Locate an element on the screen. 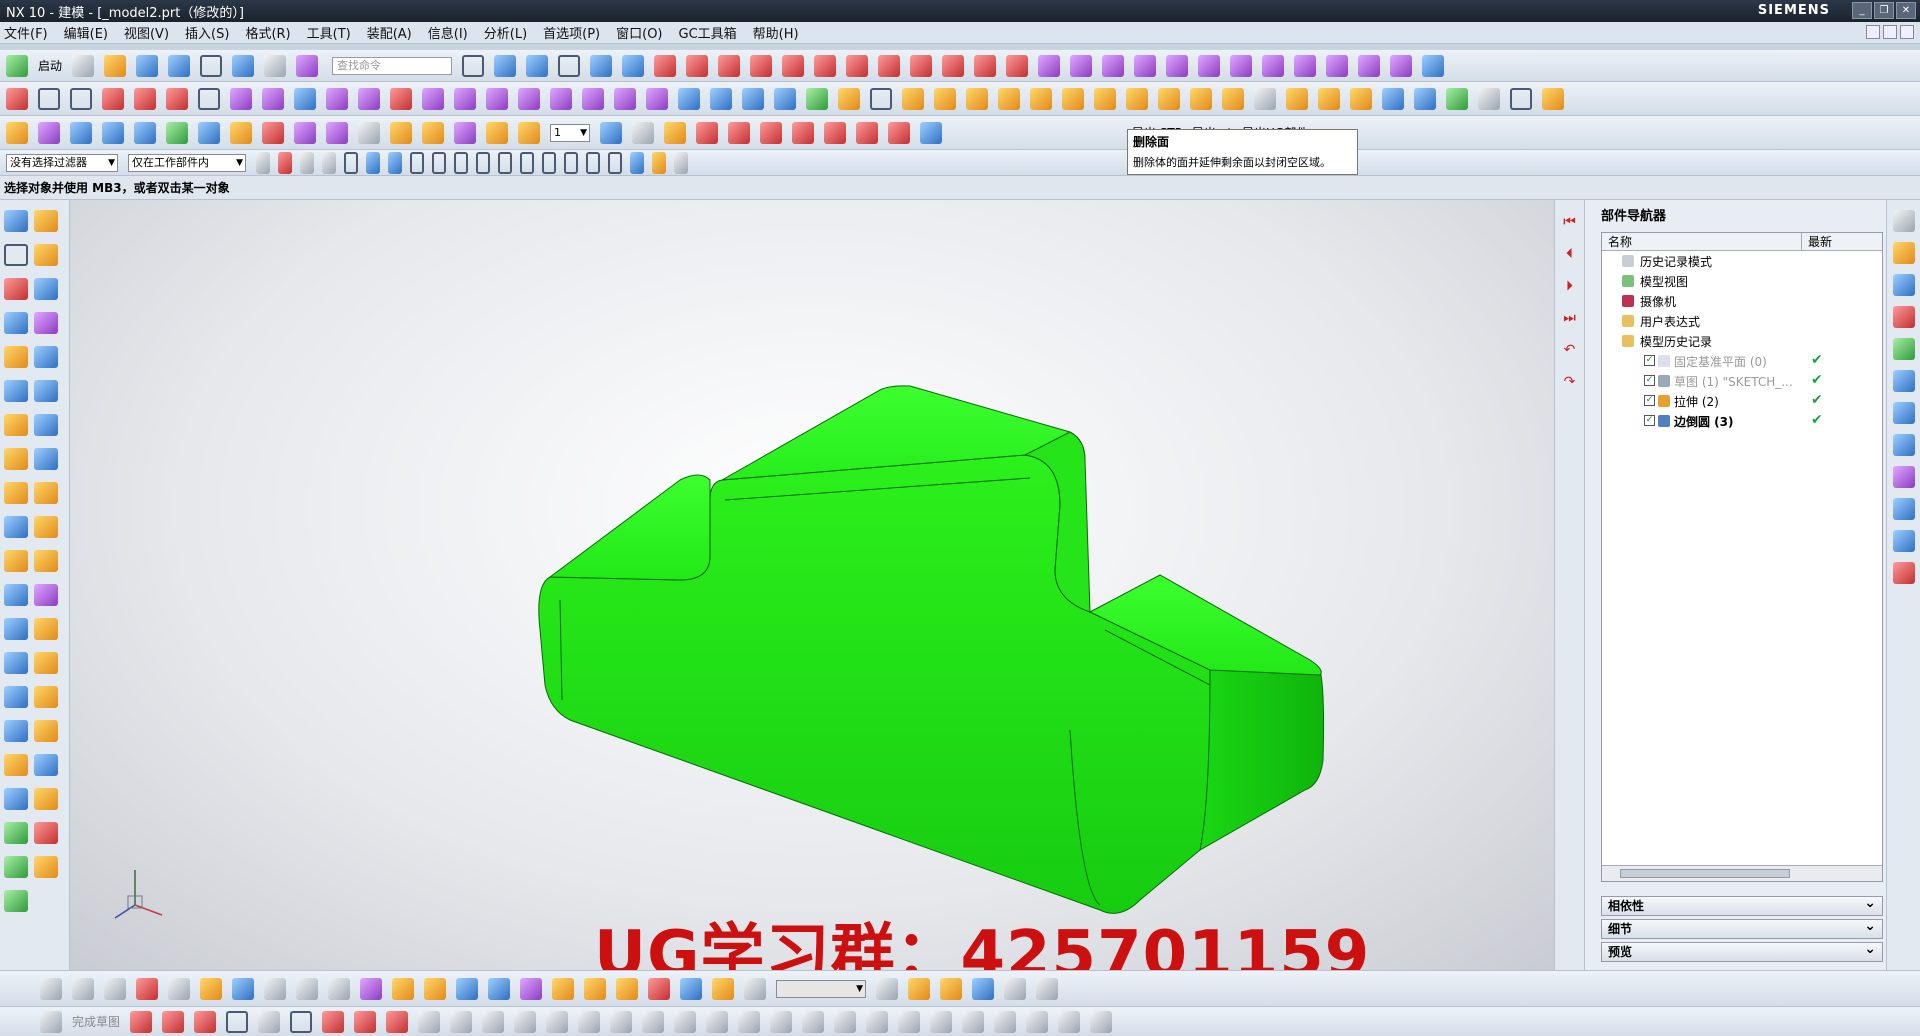  tree-item-datum-plane: ✓ 固定基准平面 (0) ✔ is located at coordinates (1742, 361).